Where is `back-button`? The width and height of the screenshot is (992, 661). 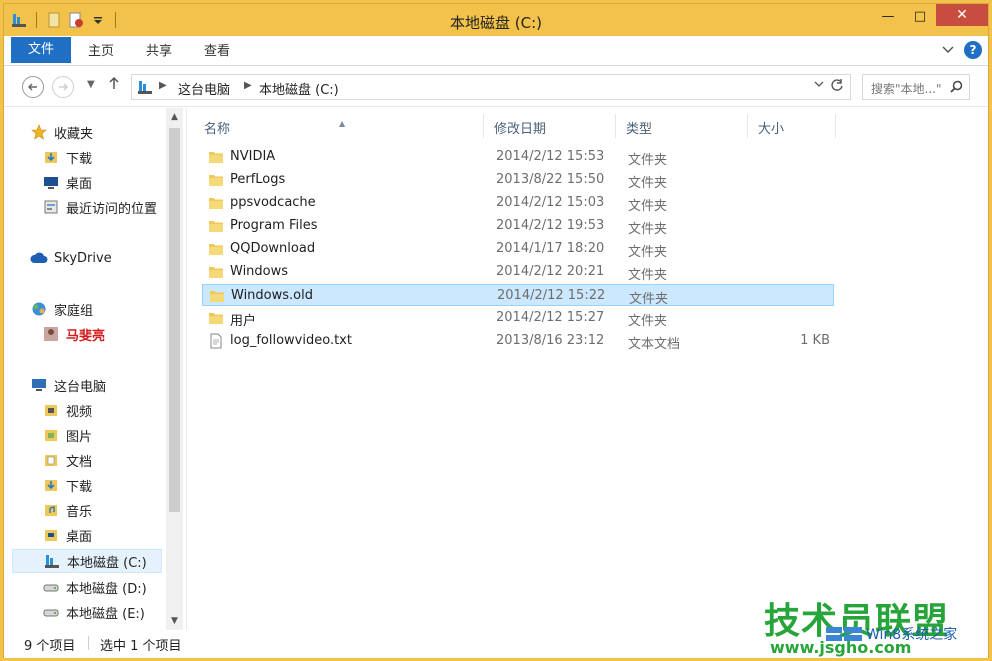
back-button is located at coordinates (33, 87).